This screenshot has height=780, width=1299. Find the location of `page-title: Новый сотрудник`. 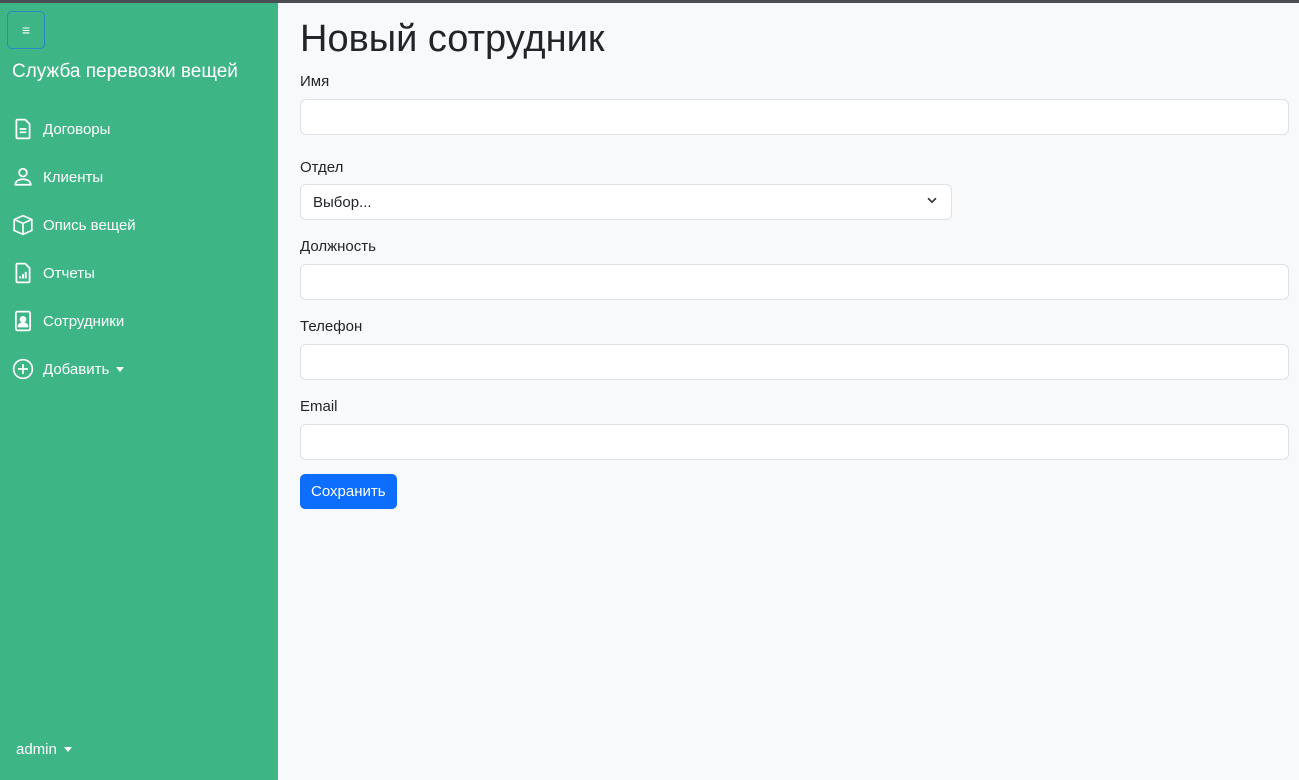

page-title: Новый сотрудник is located at coordinates (452, 39).